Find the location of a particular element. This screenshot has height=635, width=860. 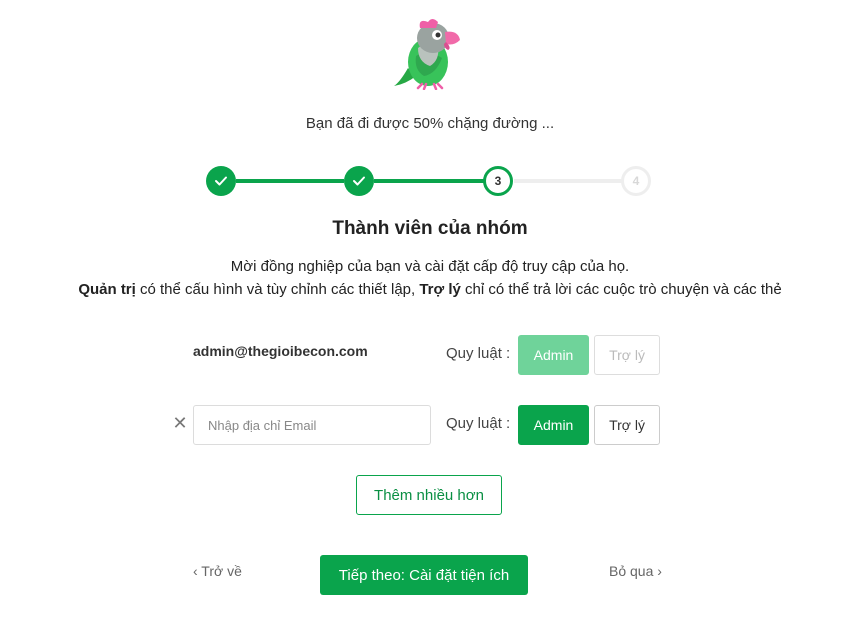

admin-term: Quản trị is located at coordinates (107, 289).